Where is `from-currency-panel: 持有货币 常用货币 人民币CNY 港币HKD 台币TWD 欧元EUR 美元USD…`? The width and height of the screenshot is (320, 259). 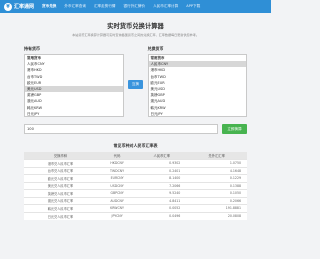 from-currency-panel: 持有货币 常用货币 人民币CNY 港币HKD 台币TWD 欧元EUR 美元USD… is located at coordinates (74, 81).